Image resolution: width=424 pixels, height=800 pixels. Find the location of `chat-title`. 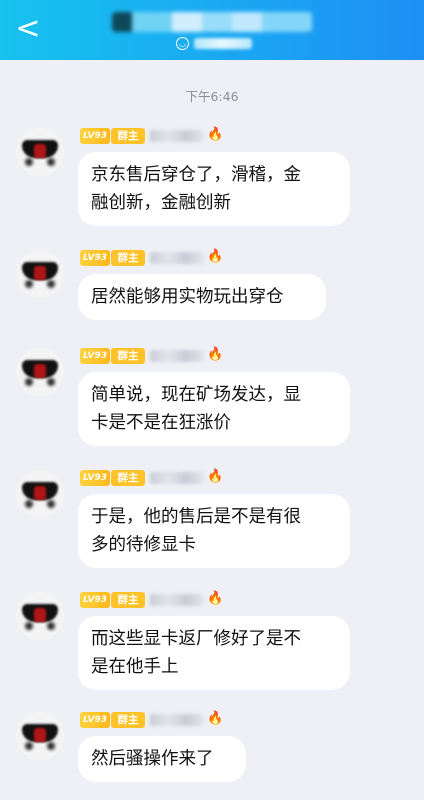

chat-title is located at coordinates (212, 22).